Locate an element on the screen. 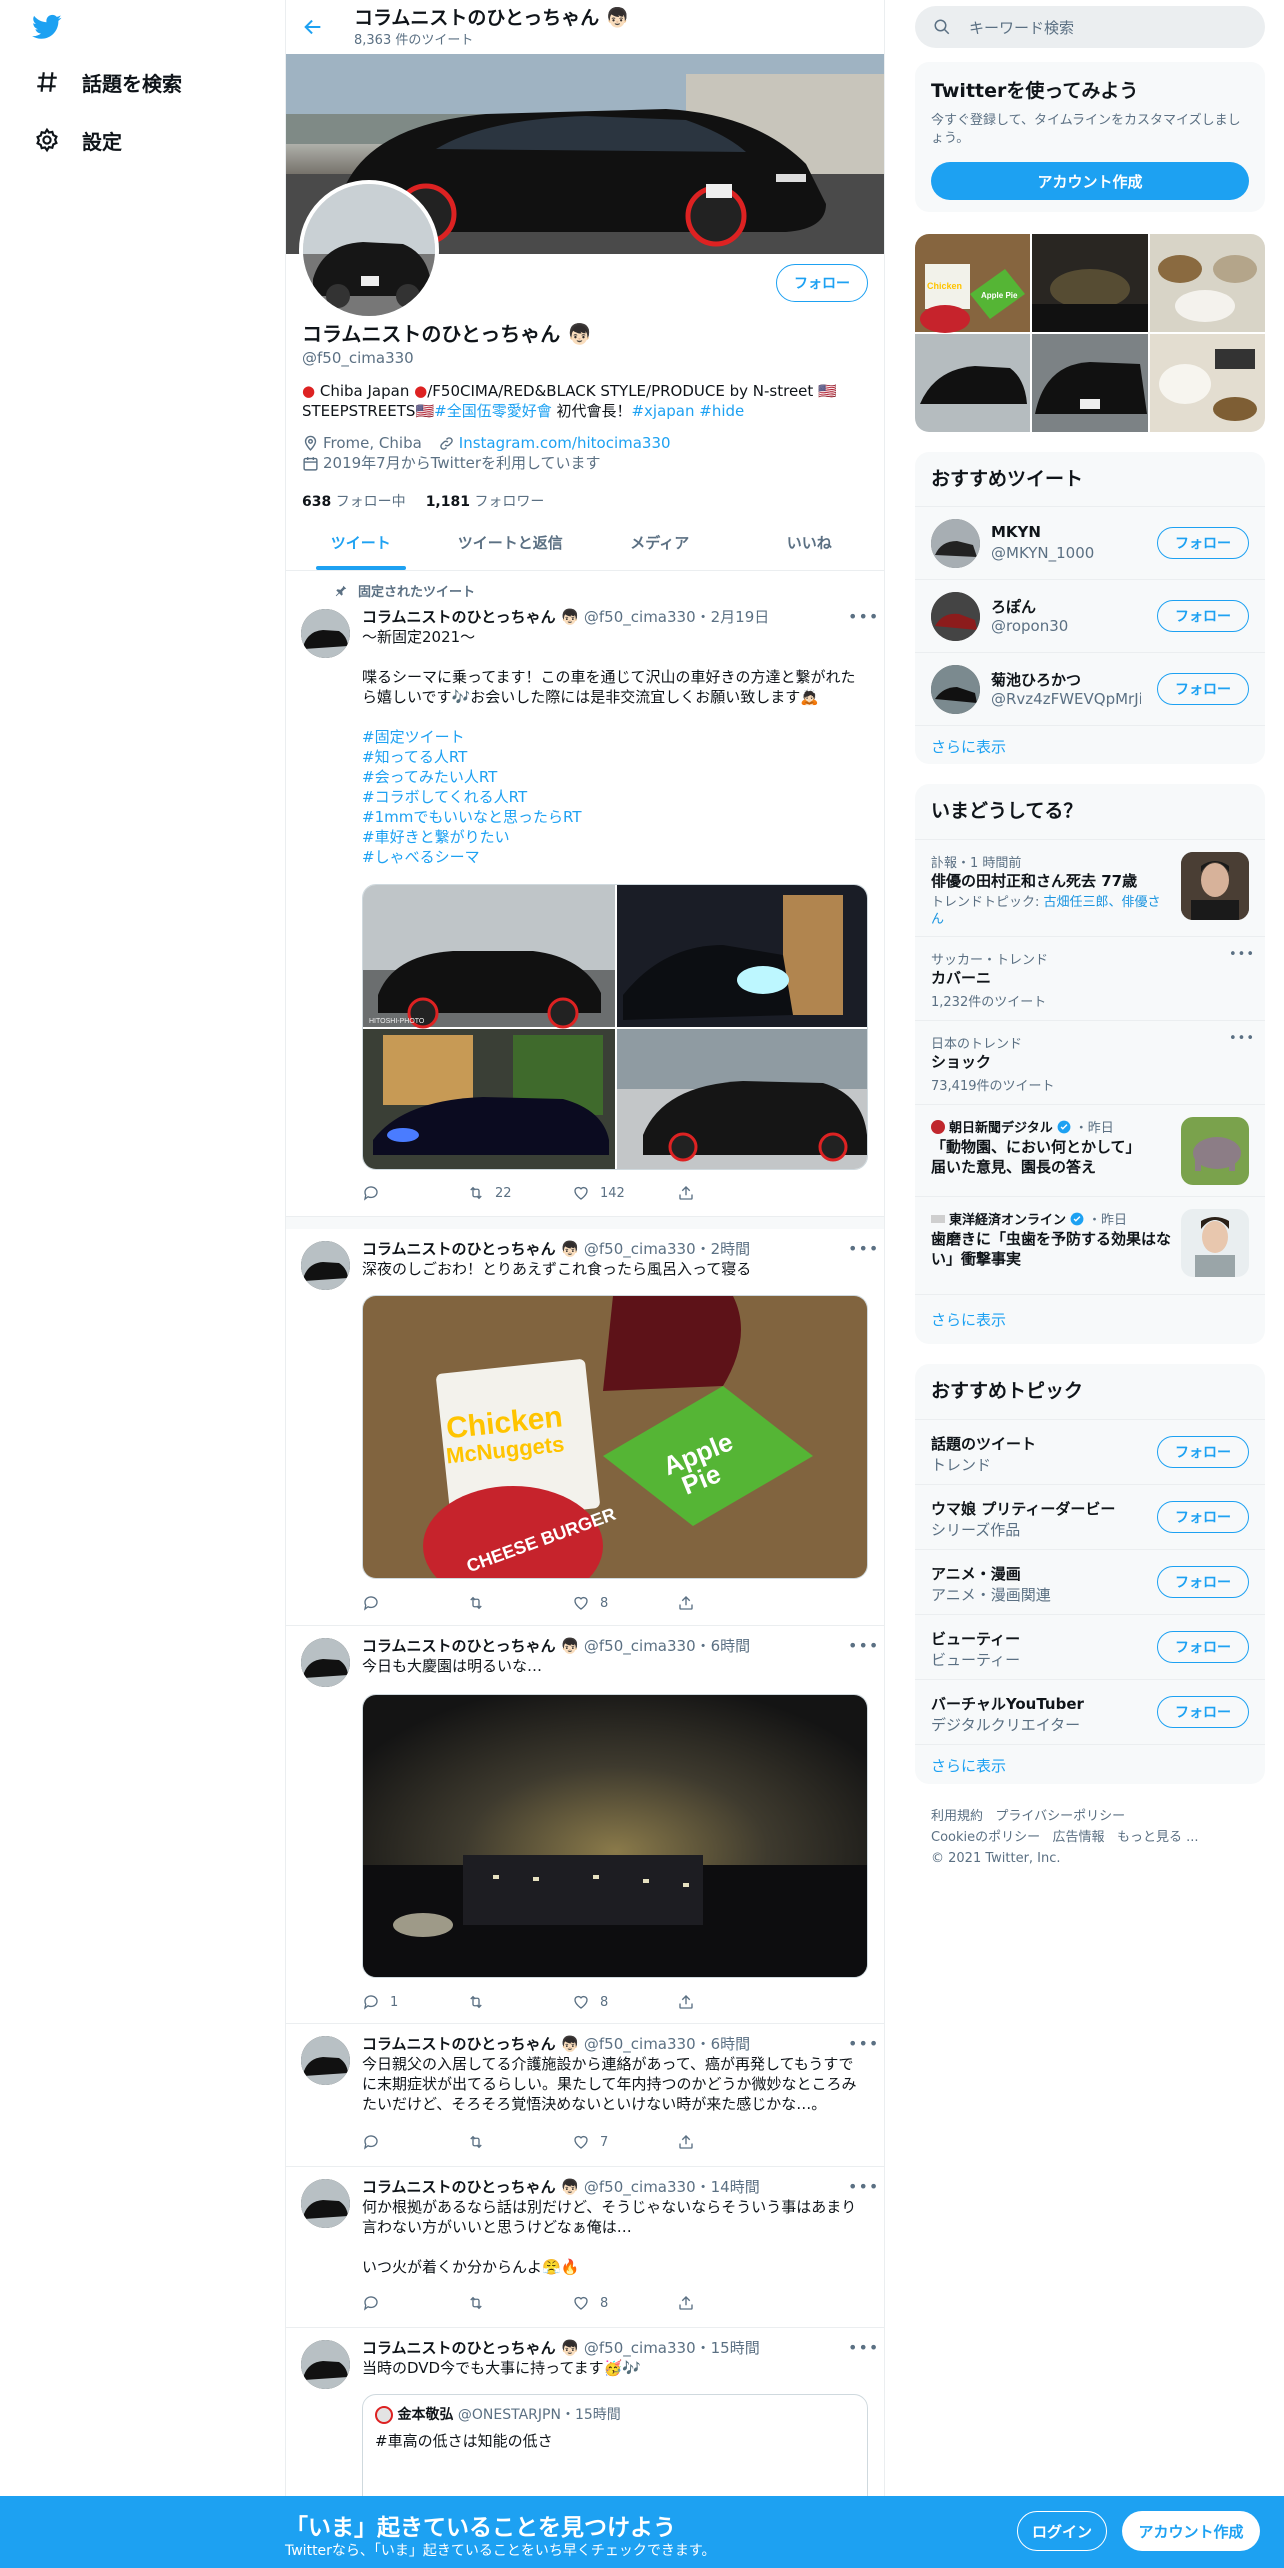 This screenshot has height=2568, width=1284. bottom-signup-button: アカウント作成 is located at coordinates (1191, 2531).